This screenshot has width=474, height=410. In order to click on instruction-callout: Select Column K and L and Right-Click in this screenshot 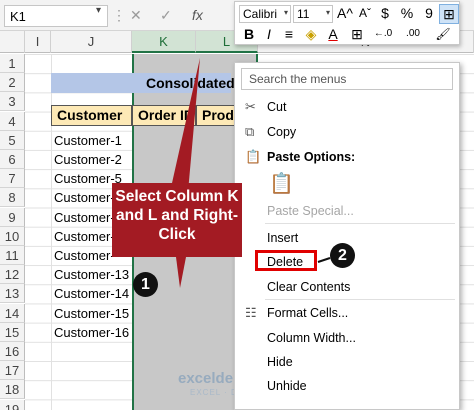, I will do `click(177, 220)`.